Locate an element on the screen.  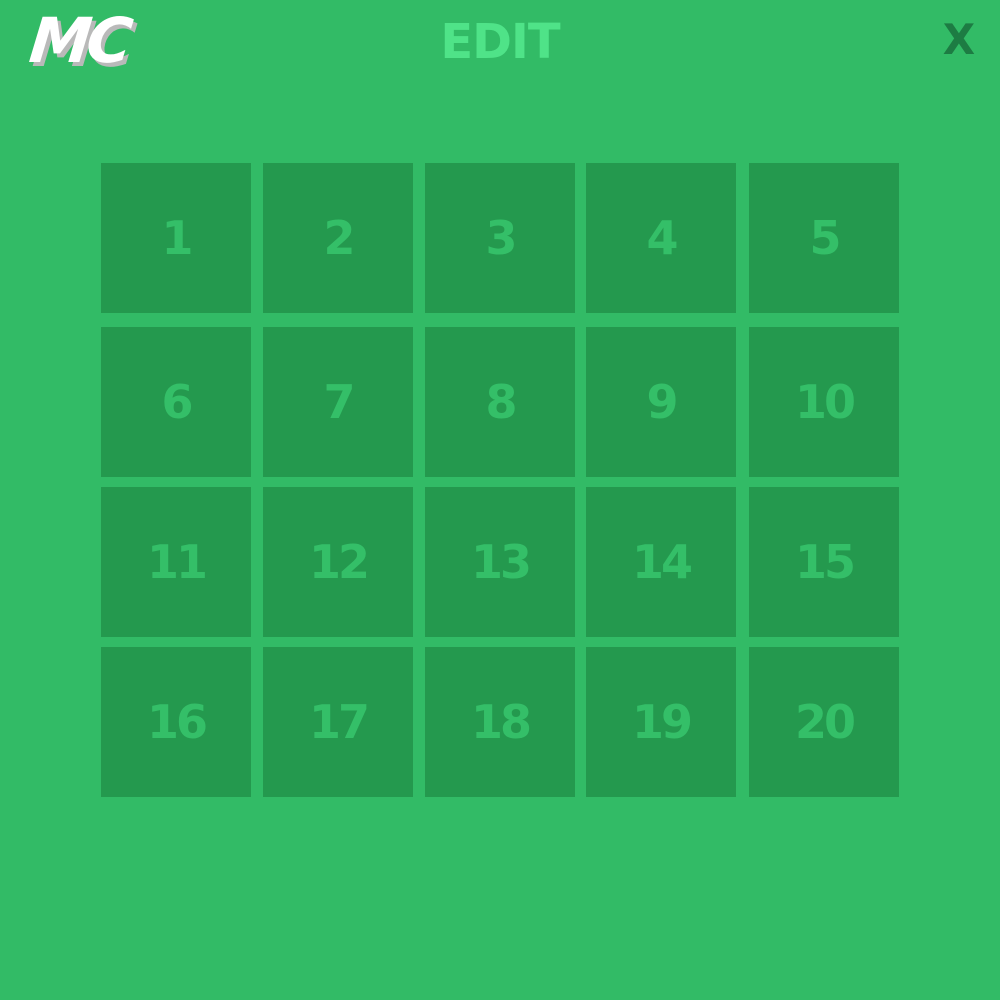
level-number: 6 is located at coordinates (177, 402).